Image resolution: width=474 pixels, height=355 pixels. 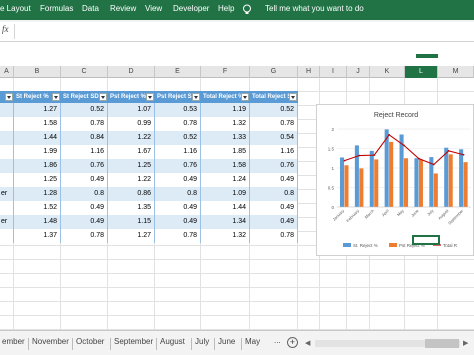 What do you see at coordinates (133, 341) in the screenshot?
I see `sheet-tab-september: September` at bounding box center [133, 341].